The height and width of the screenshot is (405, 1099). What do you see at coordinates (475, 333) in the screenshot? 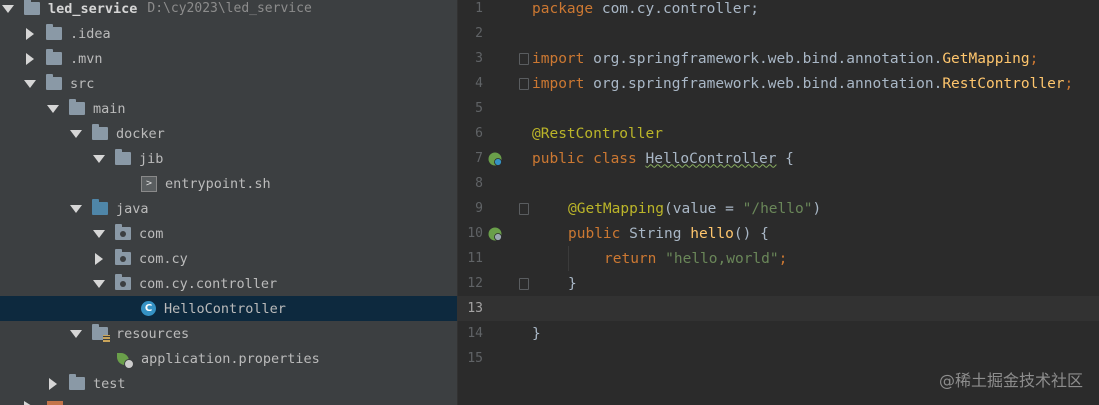
I see `line-number: 14` at bounding box center [475, 333].